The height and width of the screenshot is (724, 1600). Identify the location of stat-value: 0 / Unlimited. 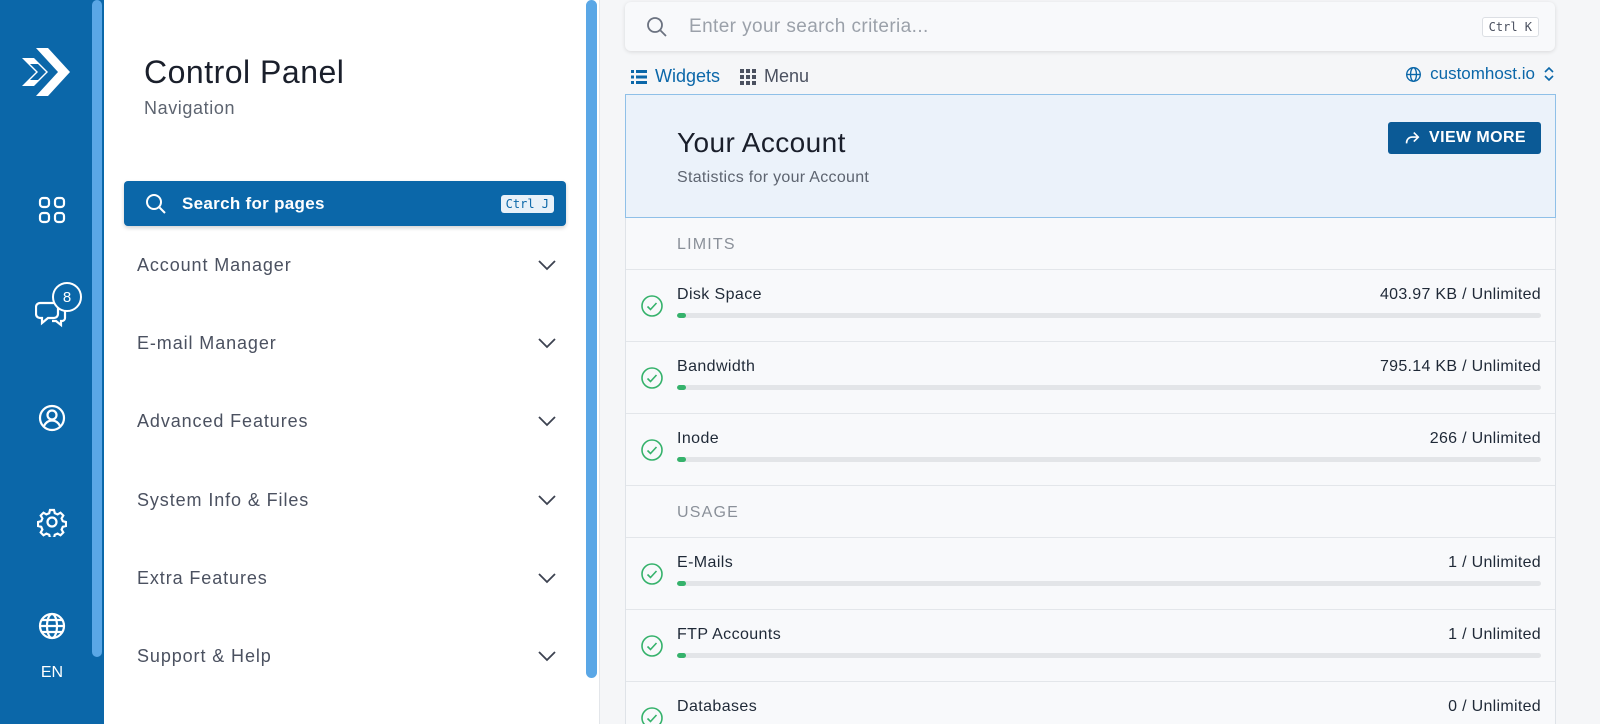
(1494, 706).